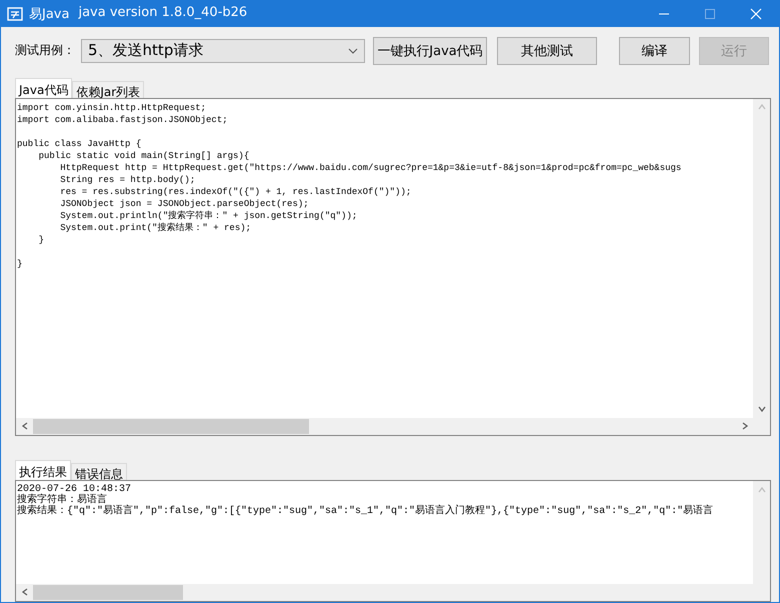 The height and width of the screenshot is (603, 780). I want to click on toolbar-button: 其他测试, so click(547, 50).